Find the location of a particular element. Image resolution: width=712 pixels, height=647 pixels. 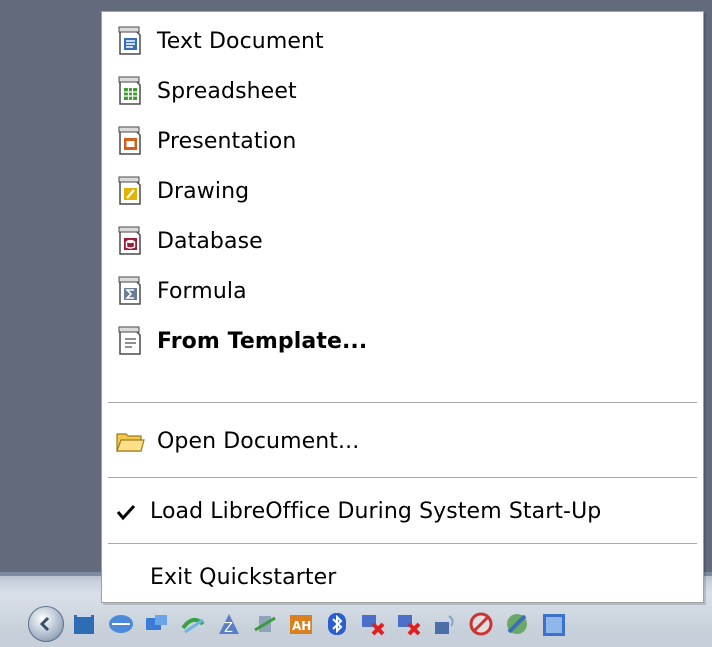

system-tray: Z AH is located at coordinates (298, 624).